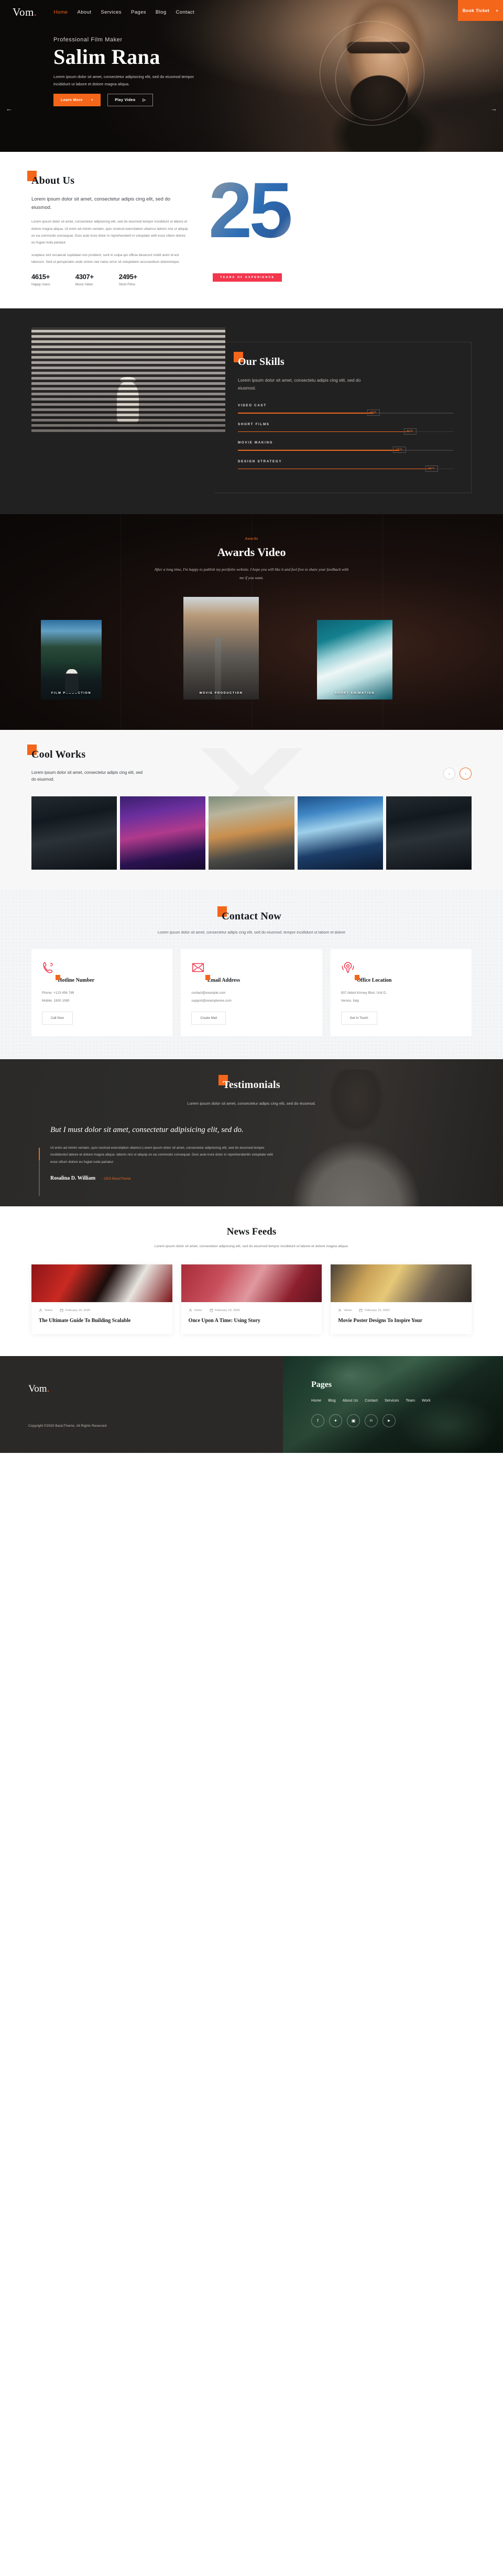  I want to click on footer-logo: Vom., so click(155, 1389).